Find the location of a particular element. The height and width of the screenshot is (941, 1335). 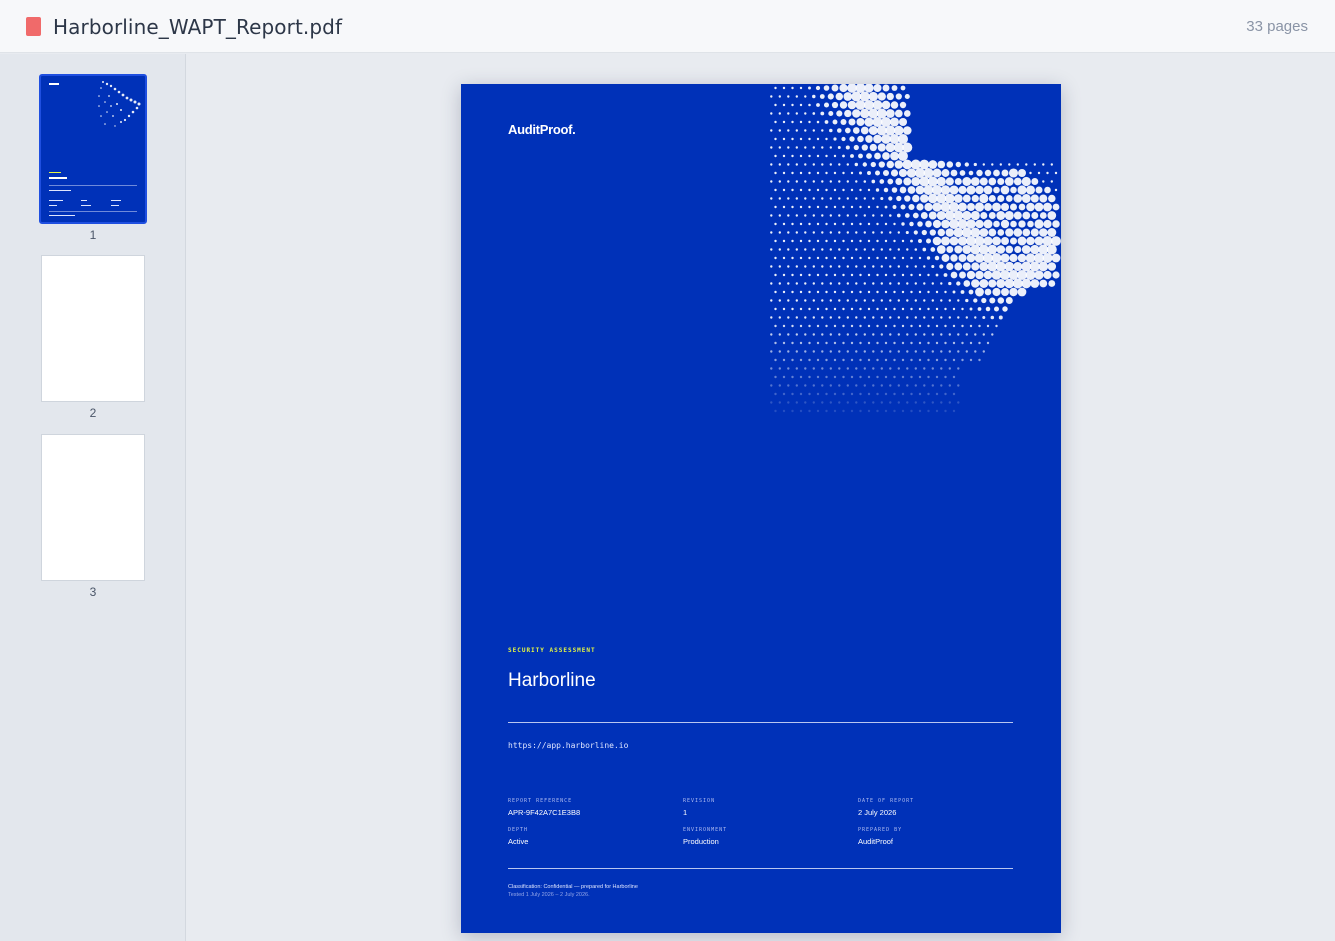

thumbnail-page-2: 2 is located at coordinates (93, 337).